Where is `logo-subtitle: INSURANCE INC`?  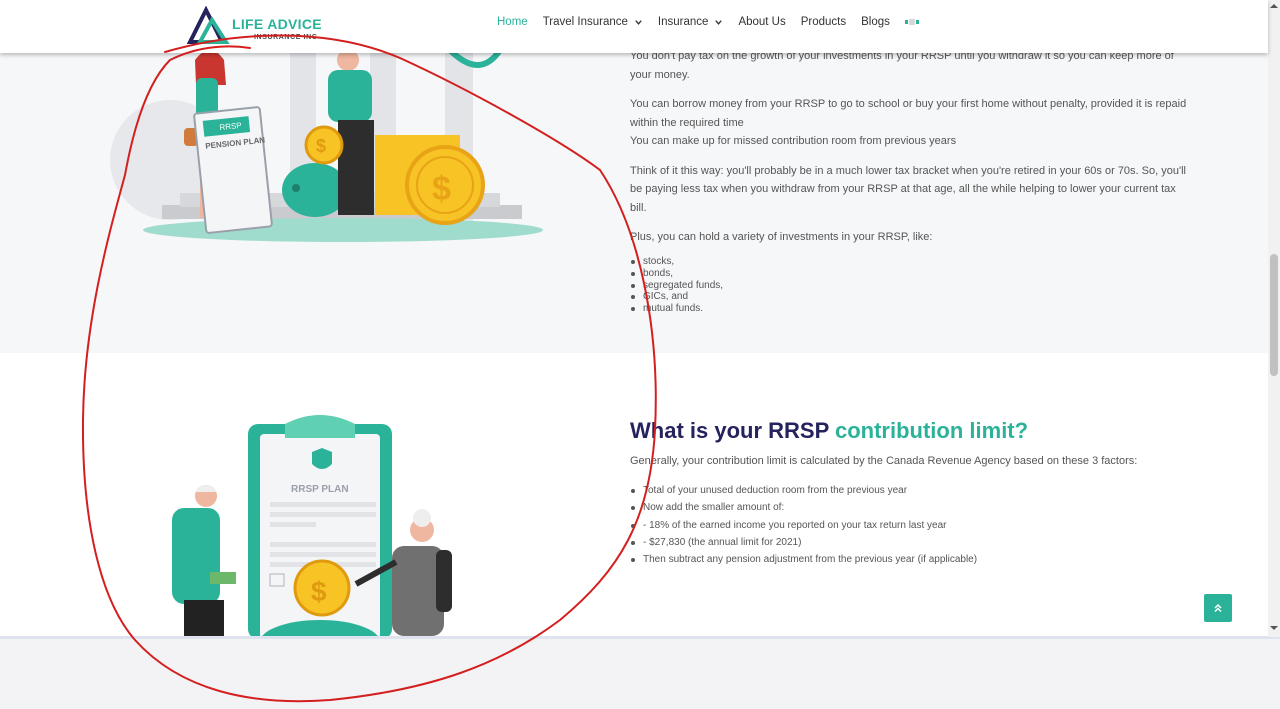 logo-subtitle: INSURANCE INC is located at coordinates (286, 37).